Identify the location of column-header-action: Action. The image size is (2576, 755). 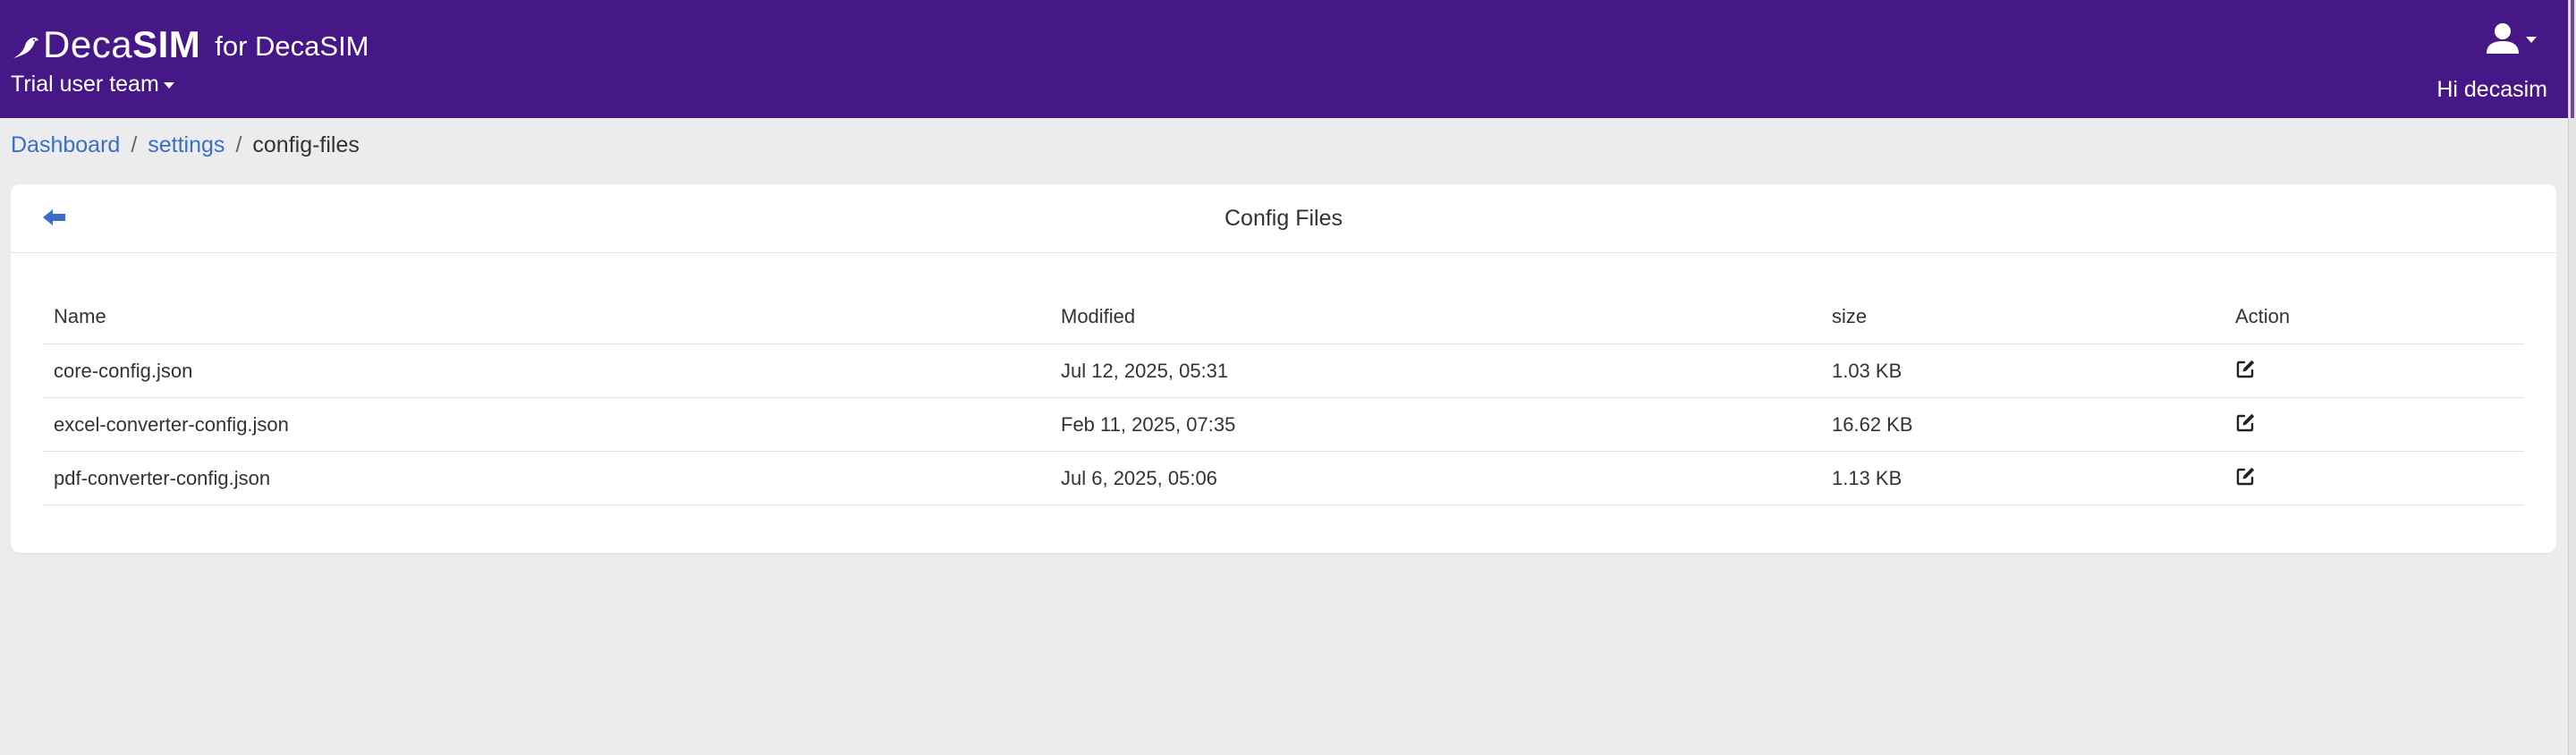
(2374, 317).